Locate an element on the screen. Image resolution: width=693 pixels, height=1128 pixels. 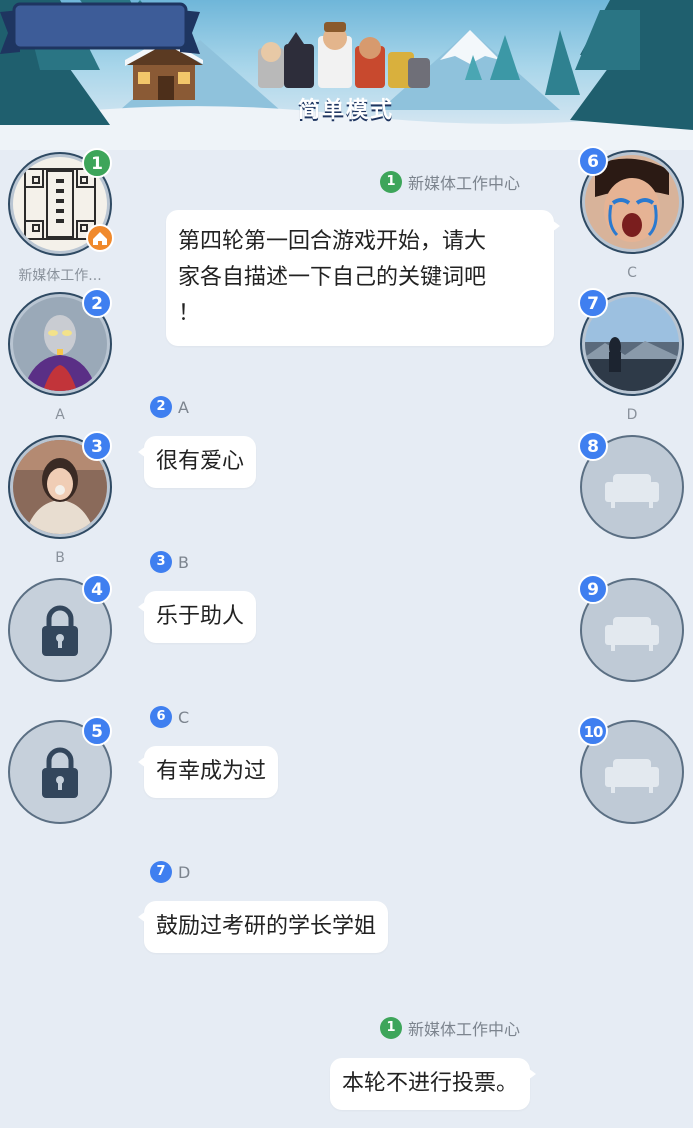
seat-3: 3 is located at coordinates (60, 485).